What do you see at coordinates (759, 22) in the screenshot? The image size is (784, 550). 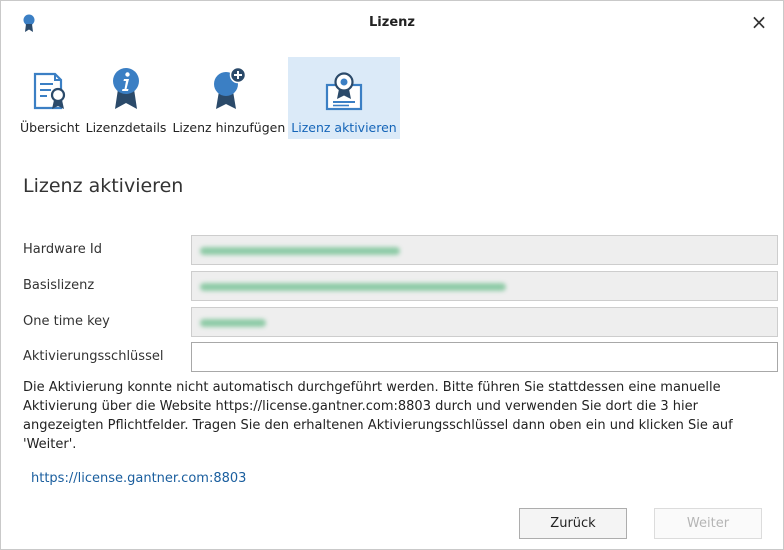 I see `close-icon: ×` at bounding box center [759, 22].